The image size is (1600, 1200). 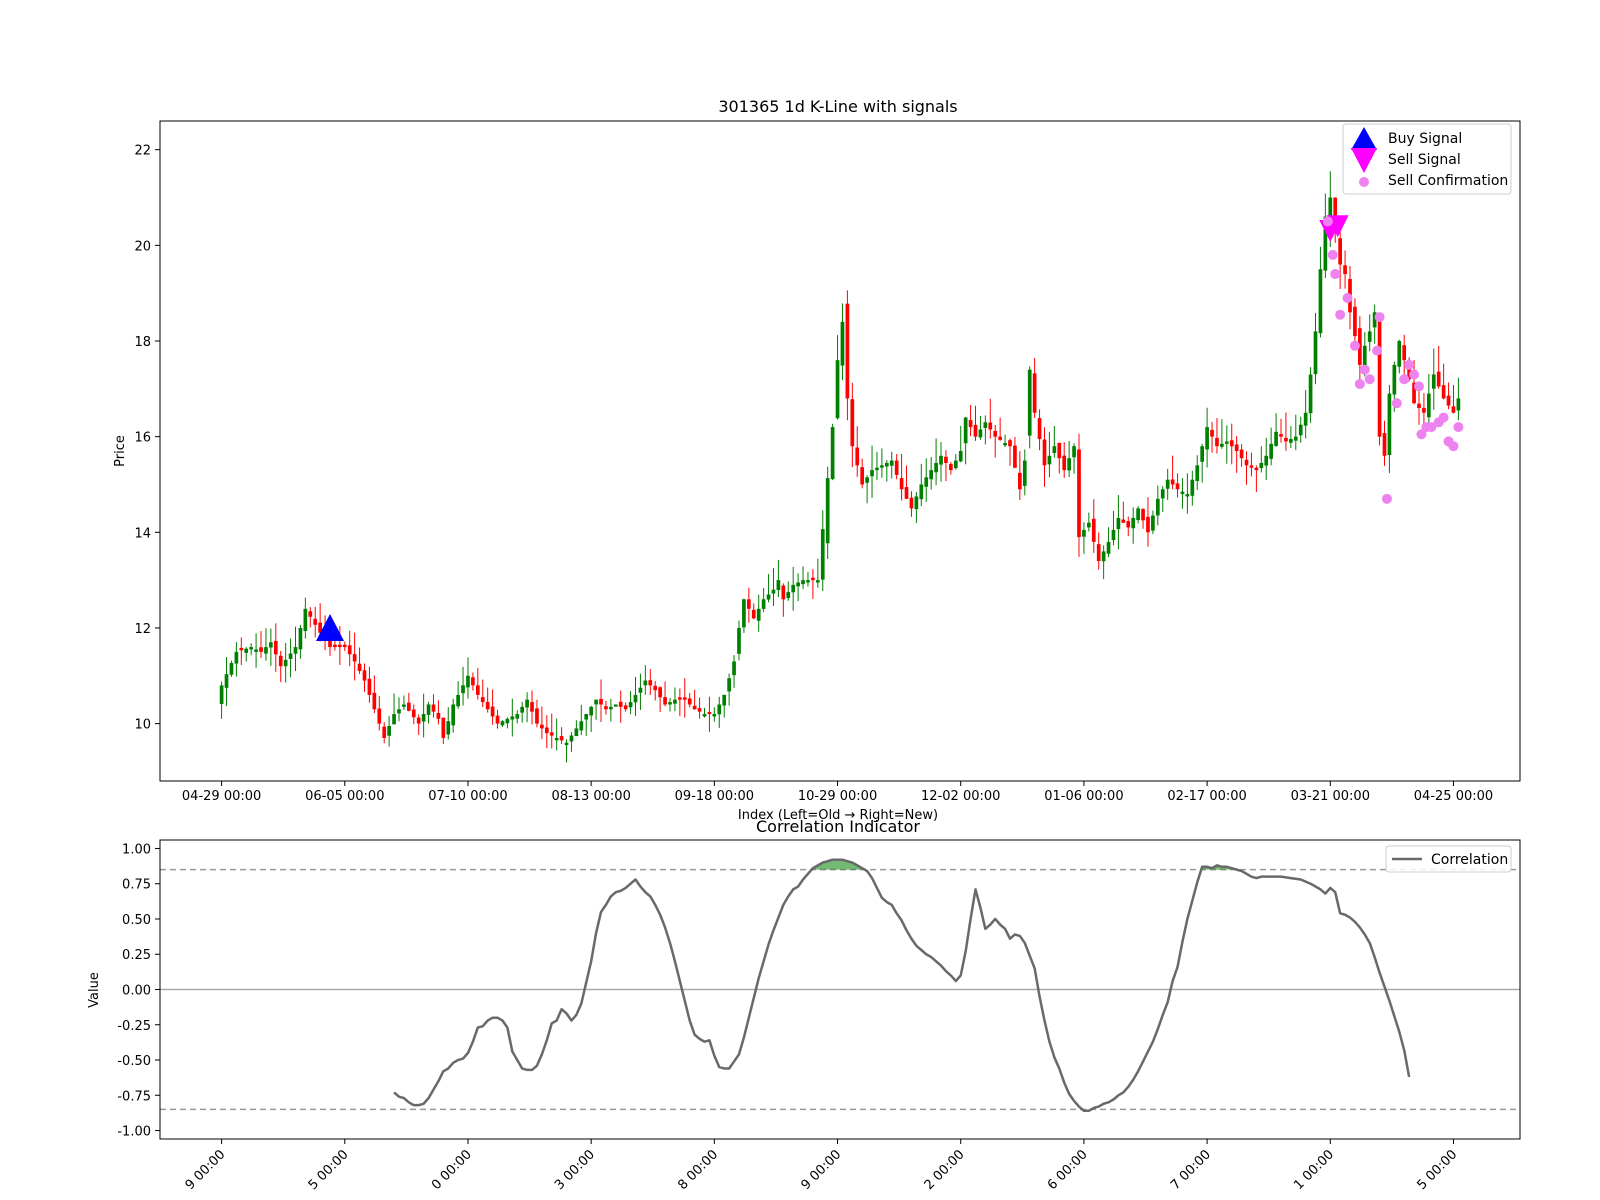 I want to click on kline-xtick-label: 04-25 00:00, so click(x=1453, y=796).